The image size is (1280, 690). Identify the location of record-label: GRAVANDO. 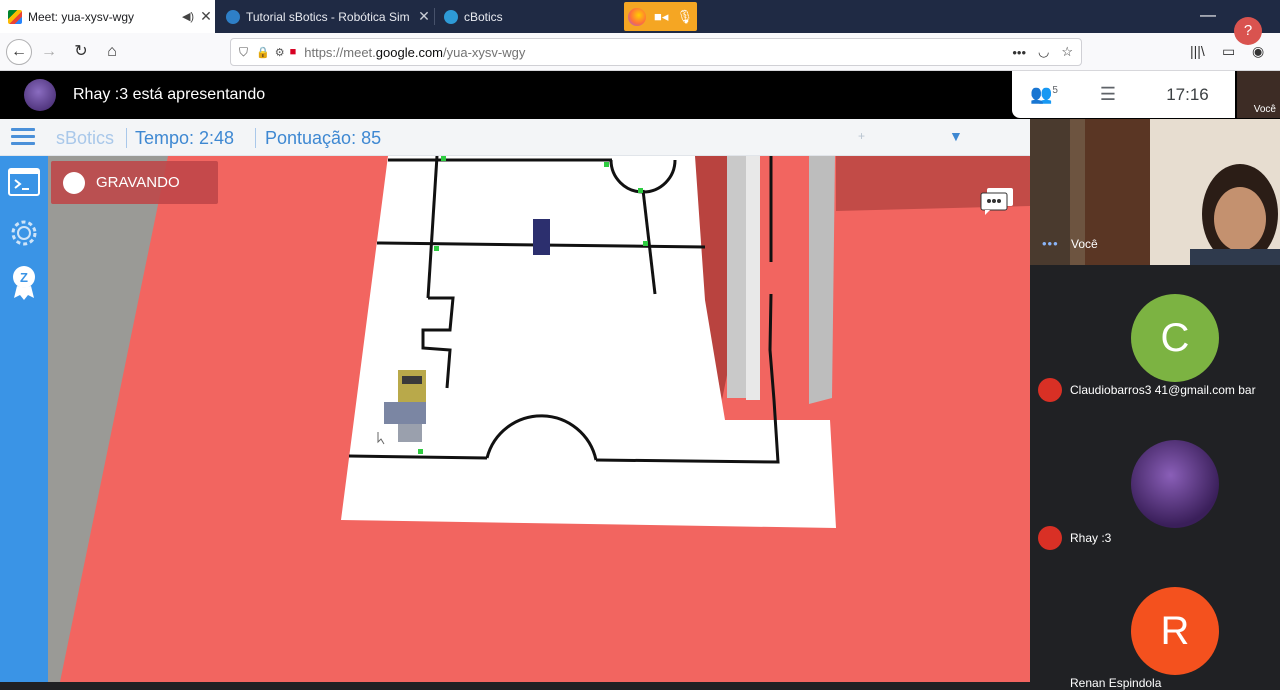
(138, 182).